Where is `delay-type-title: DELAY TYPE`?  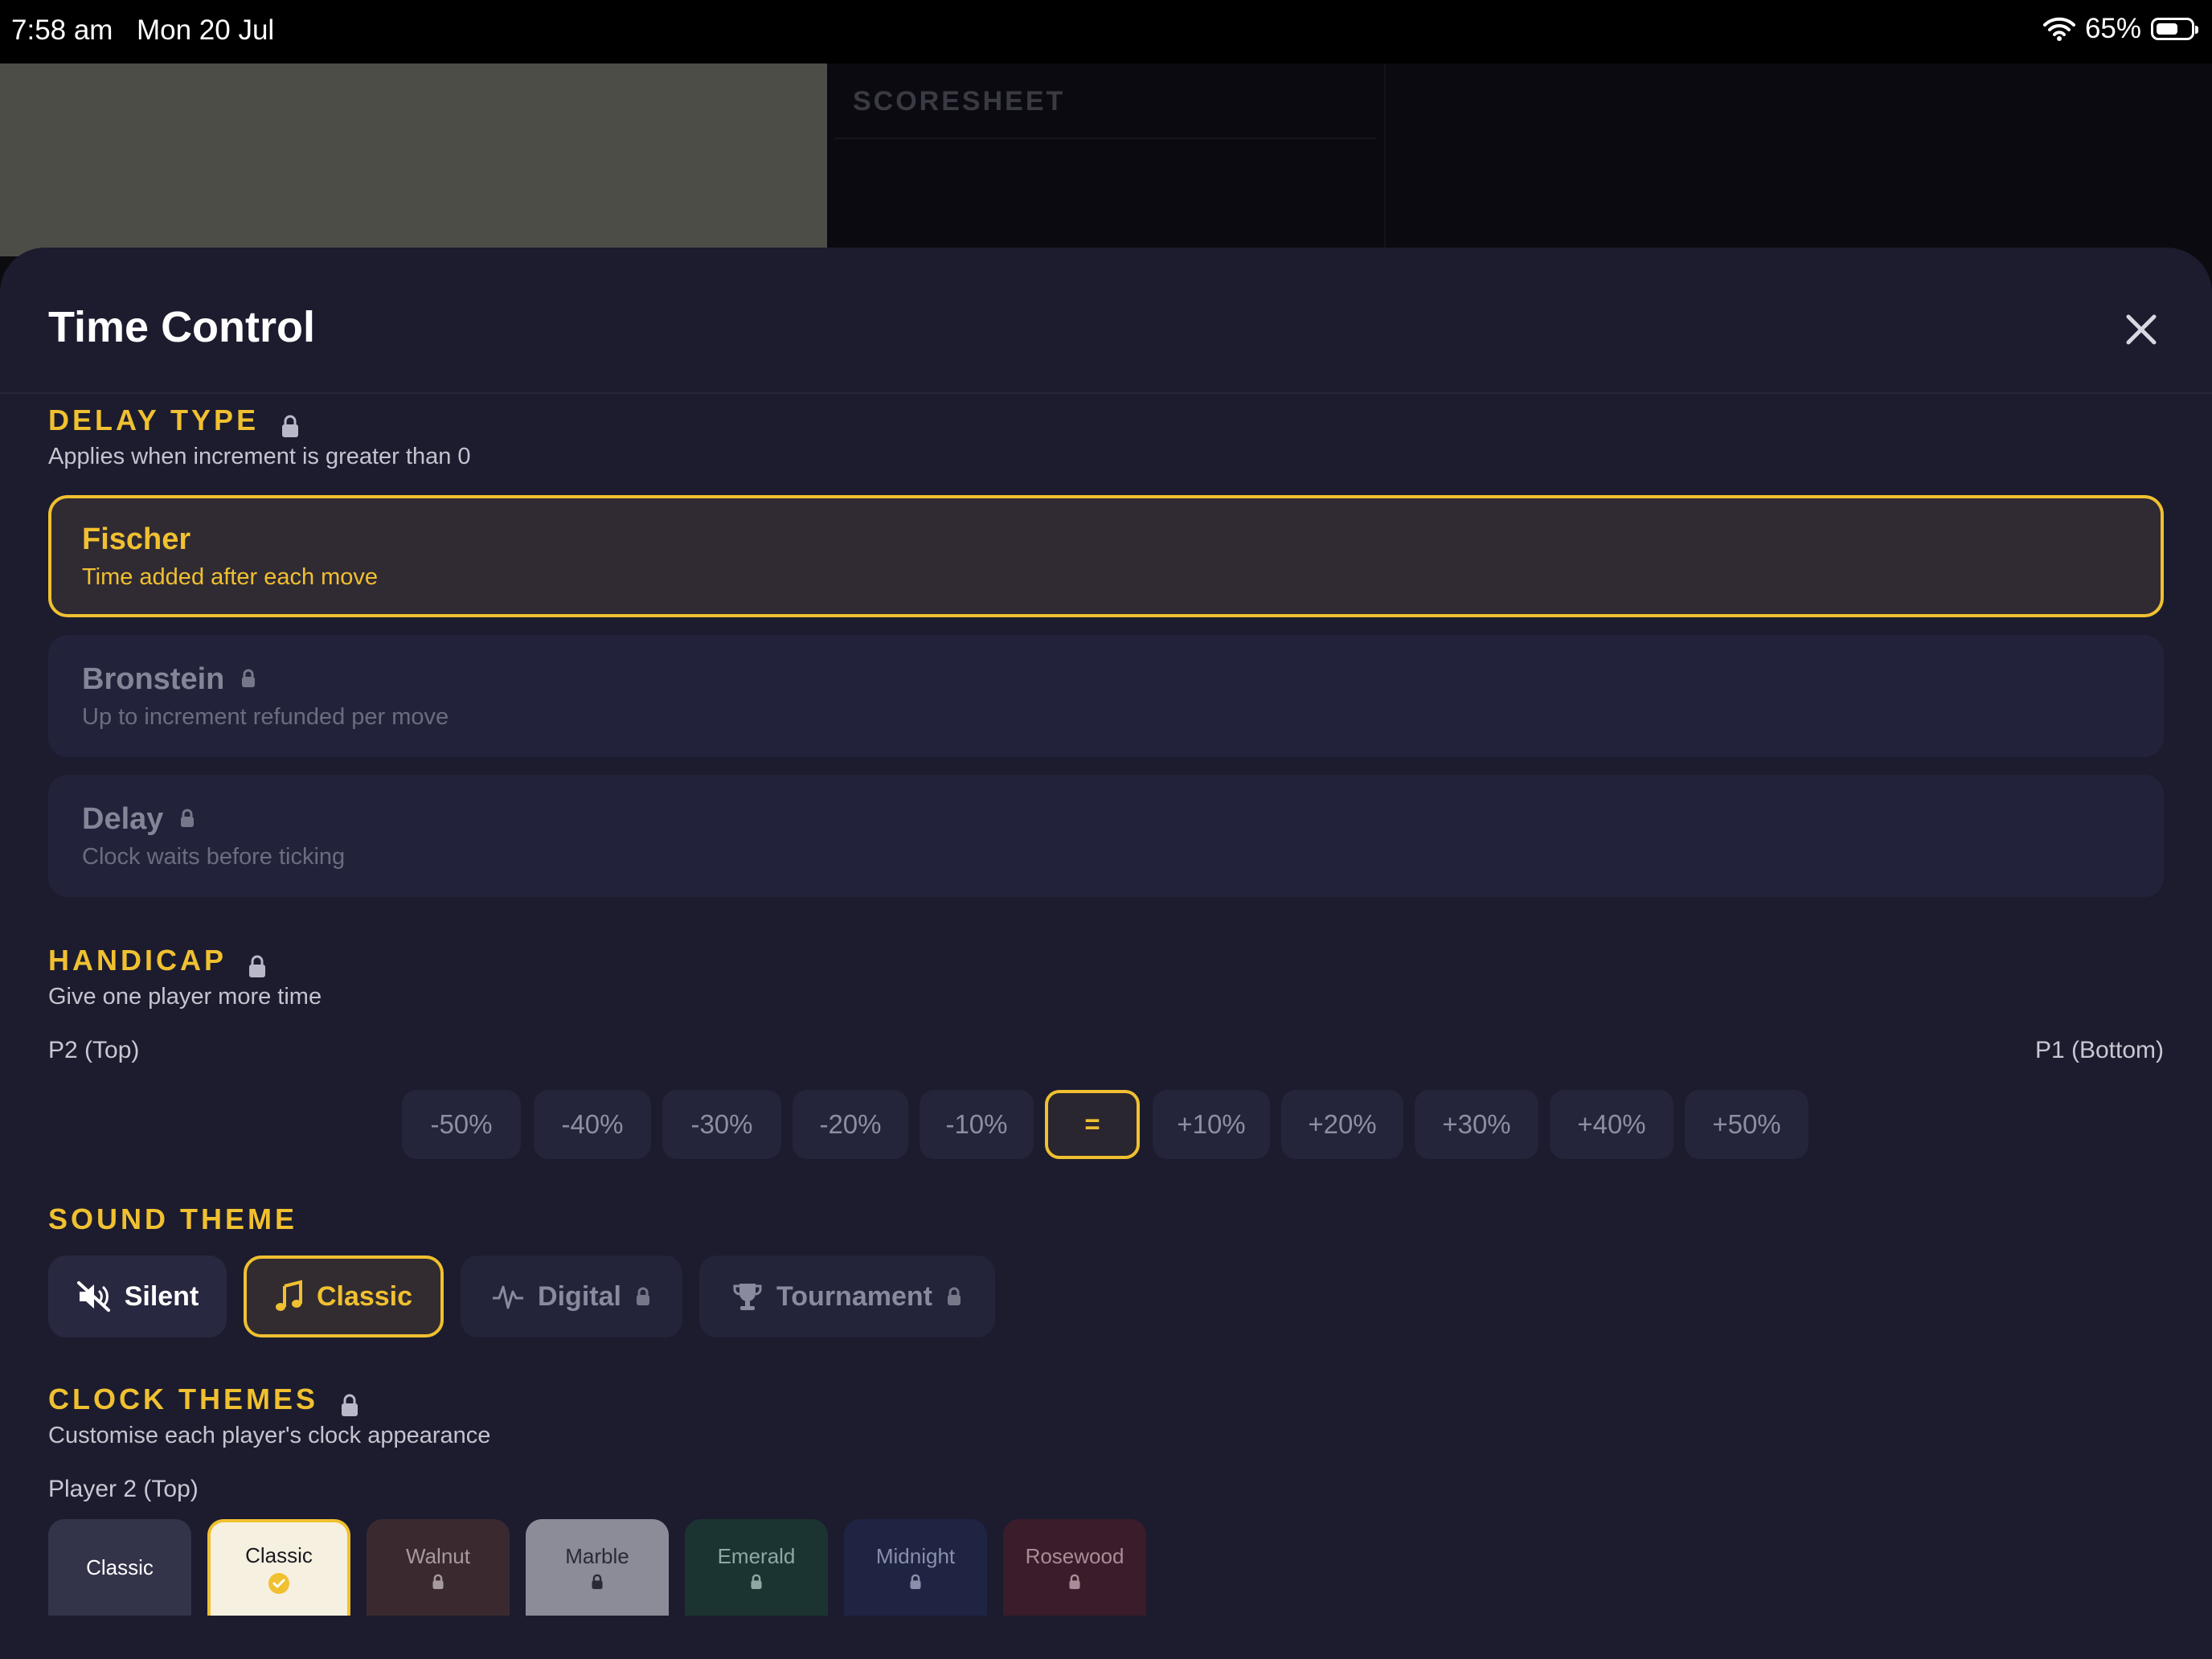 delay-type-title: DELAY TYPE is located at coordinates (154, 420).